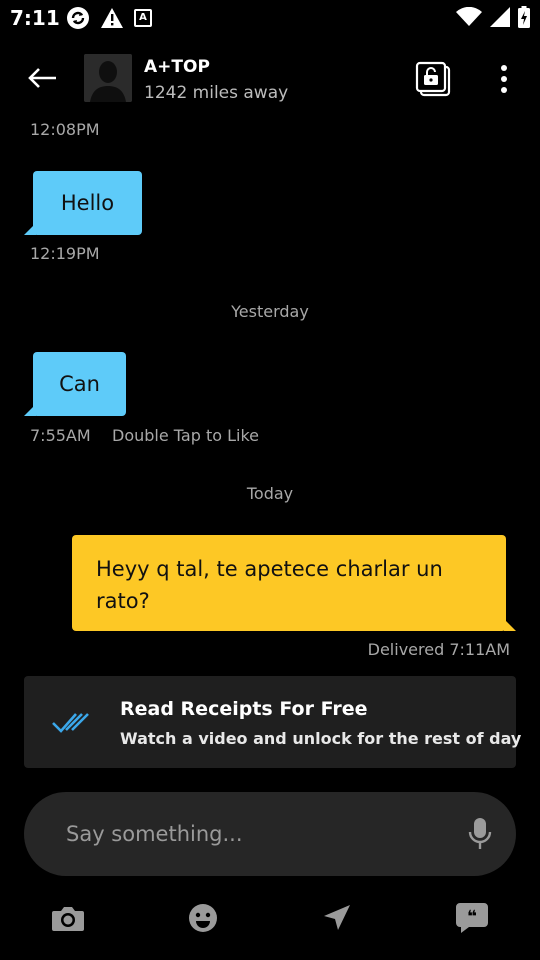  What do you see at coordinates (510, 625) in the screenshot?
I see `bubble-tail` at bounding box center [510, 625].